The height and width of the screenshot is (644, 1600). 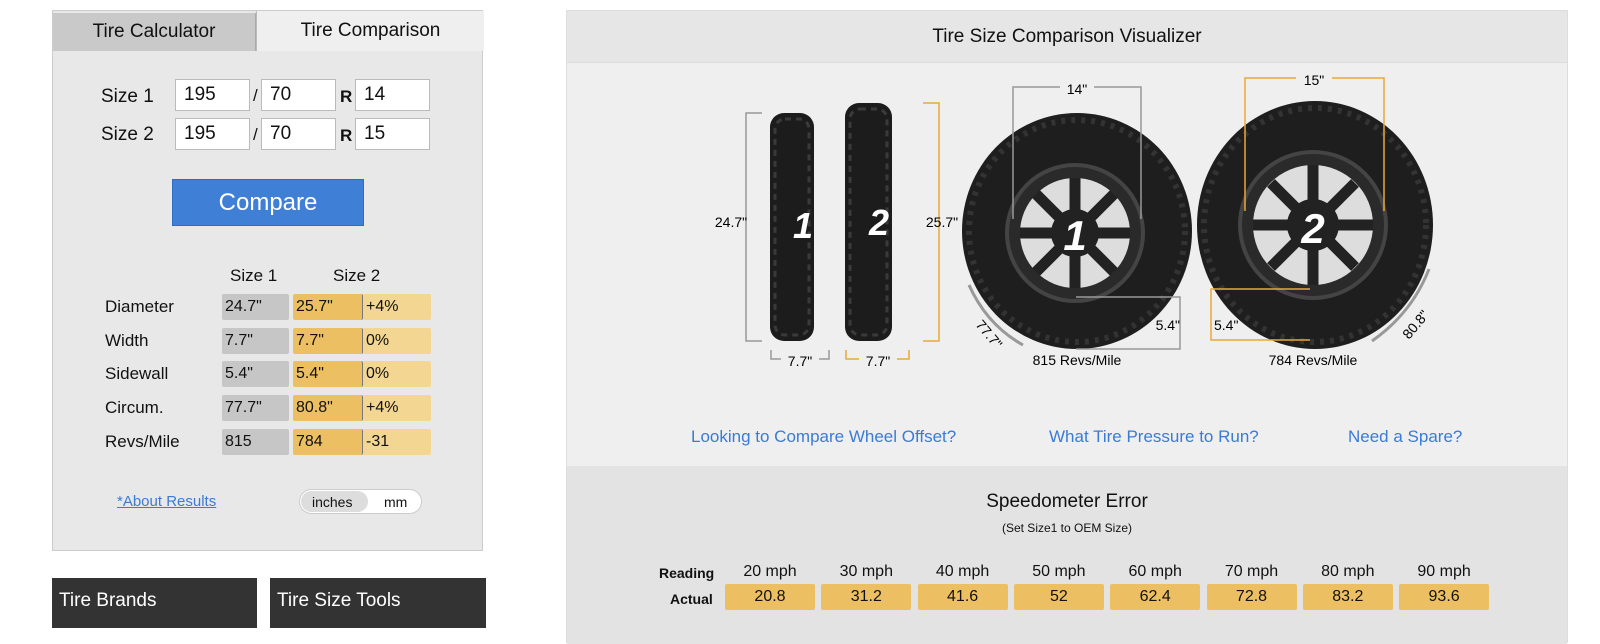 What do you see at coordinates (255, 340) in the screenshot?
I see `result-size1: 7.7"` at bounding box center [255, 340].